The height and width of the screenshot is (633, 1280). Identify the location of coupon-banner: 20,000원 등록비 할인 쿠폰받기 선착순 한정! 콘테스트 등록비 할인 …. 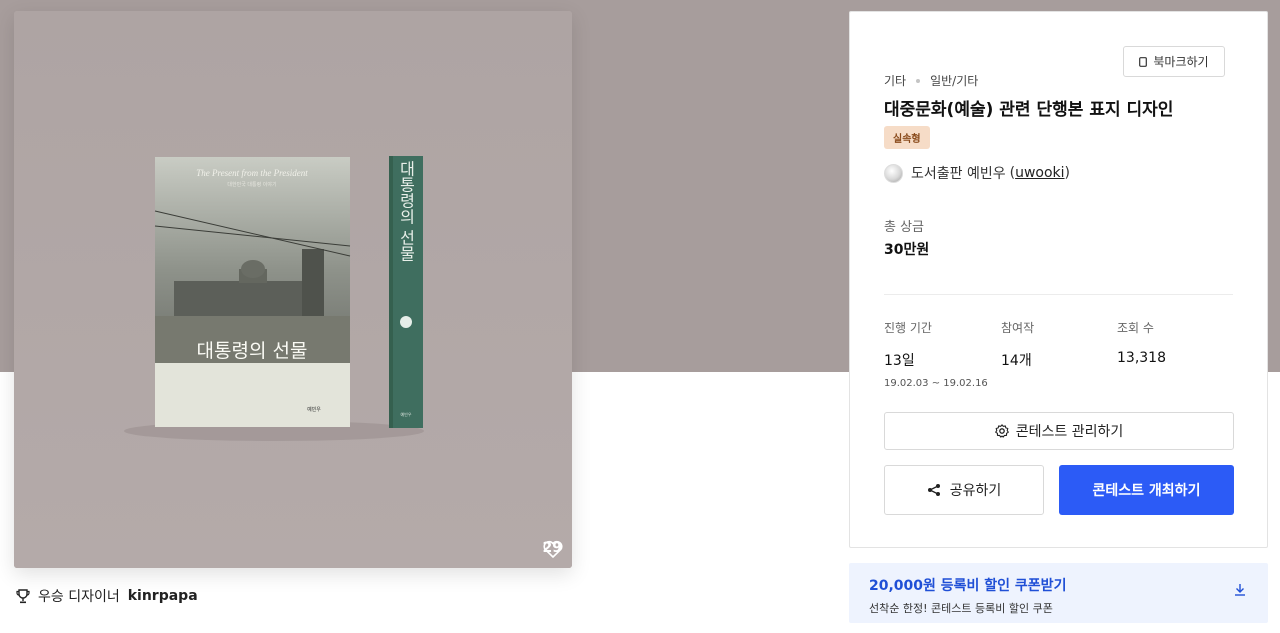
(1058, 593).